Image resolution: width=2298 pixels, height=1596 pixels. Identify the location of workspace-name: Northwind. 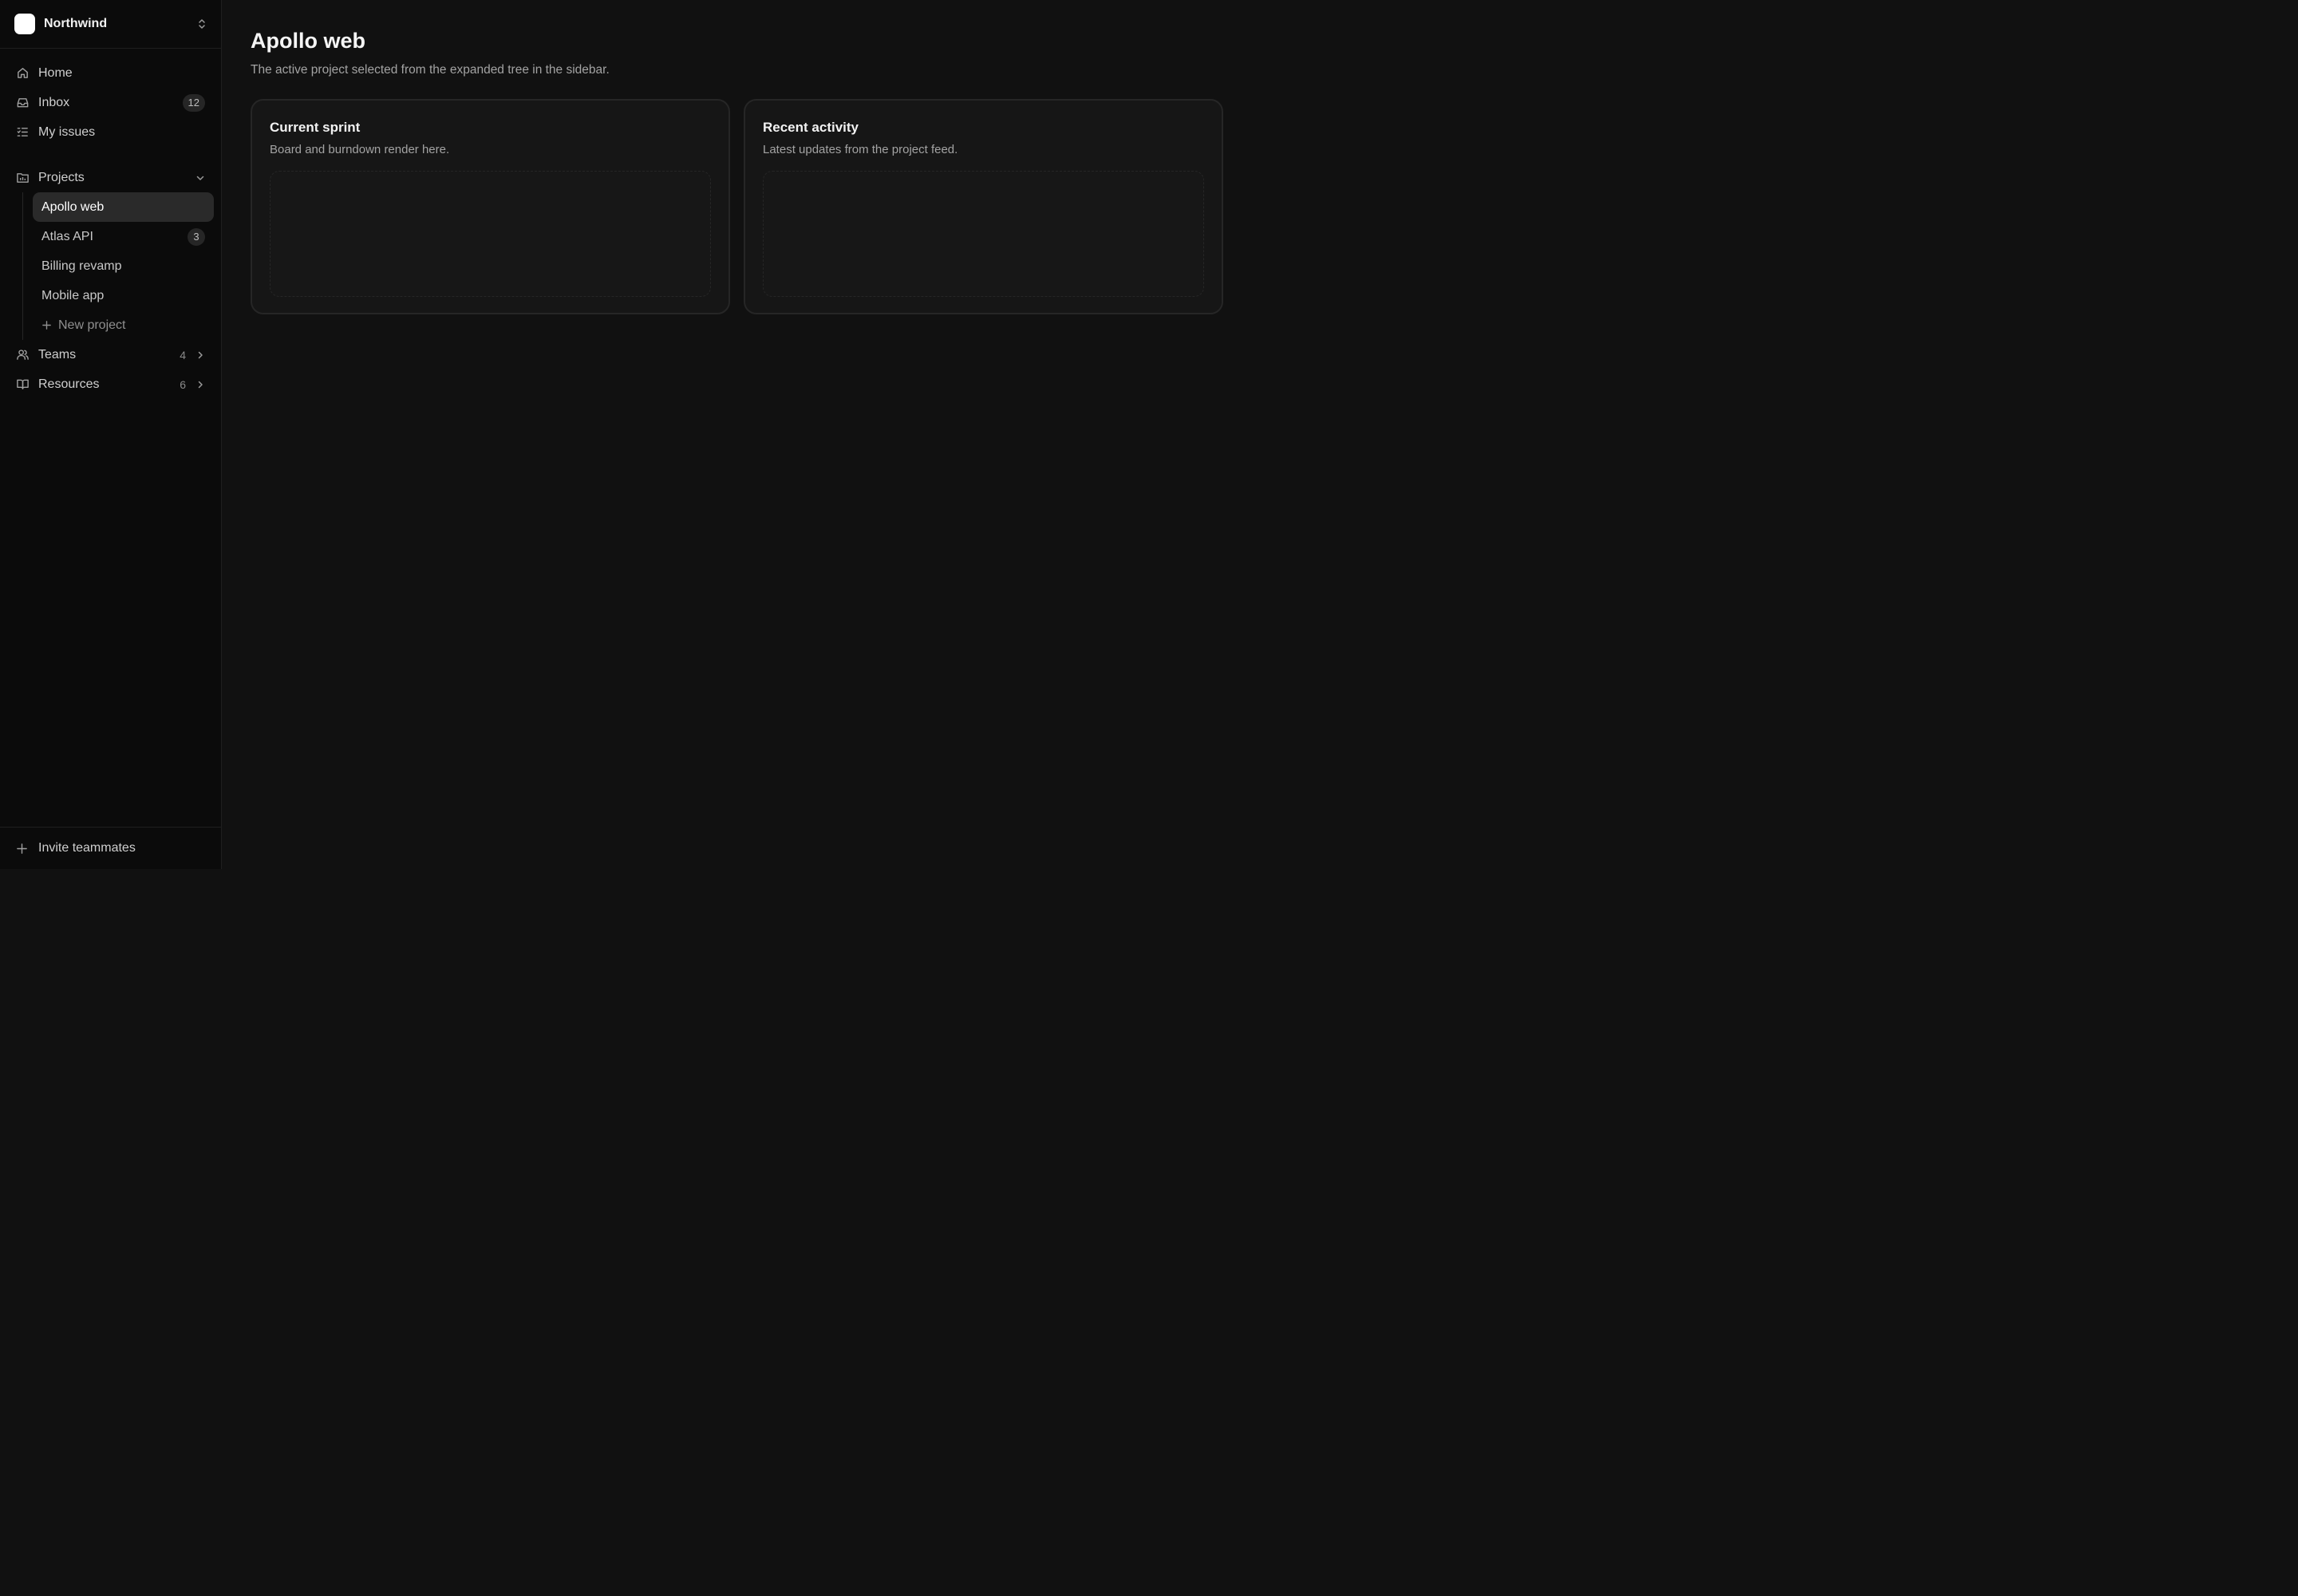
(76, 23).